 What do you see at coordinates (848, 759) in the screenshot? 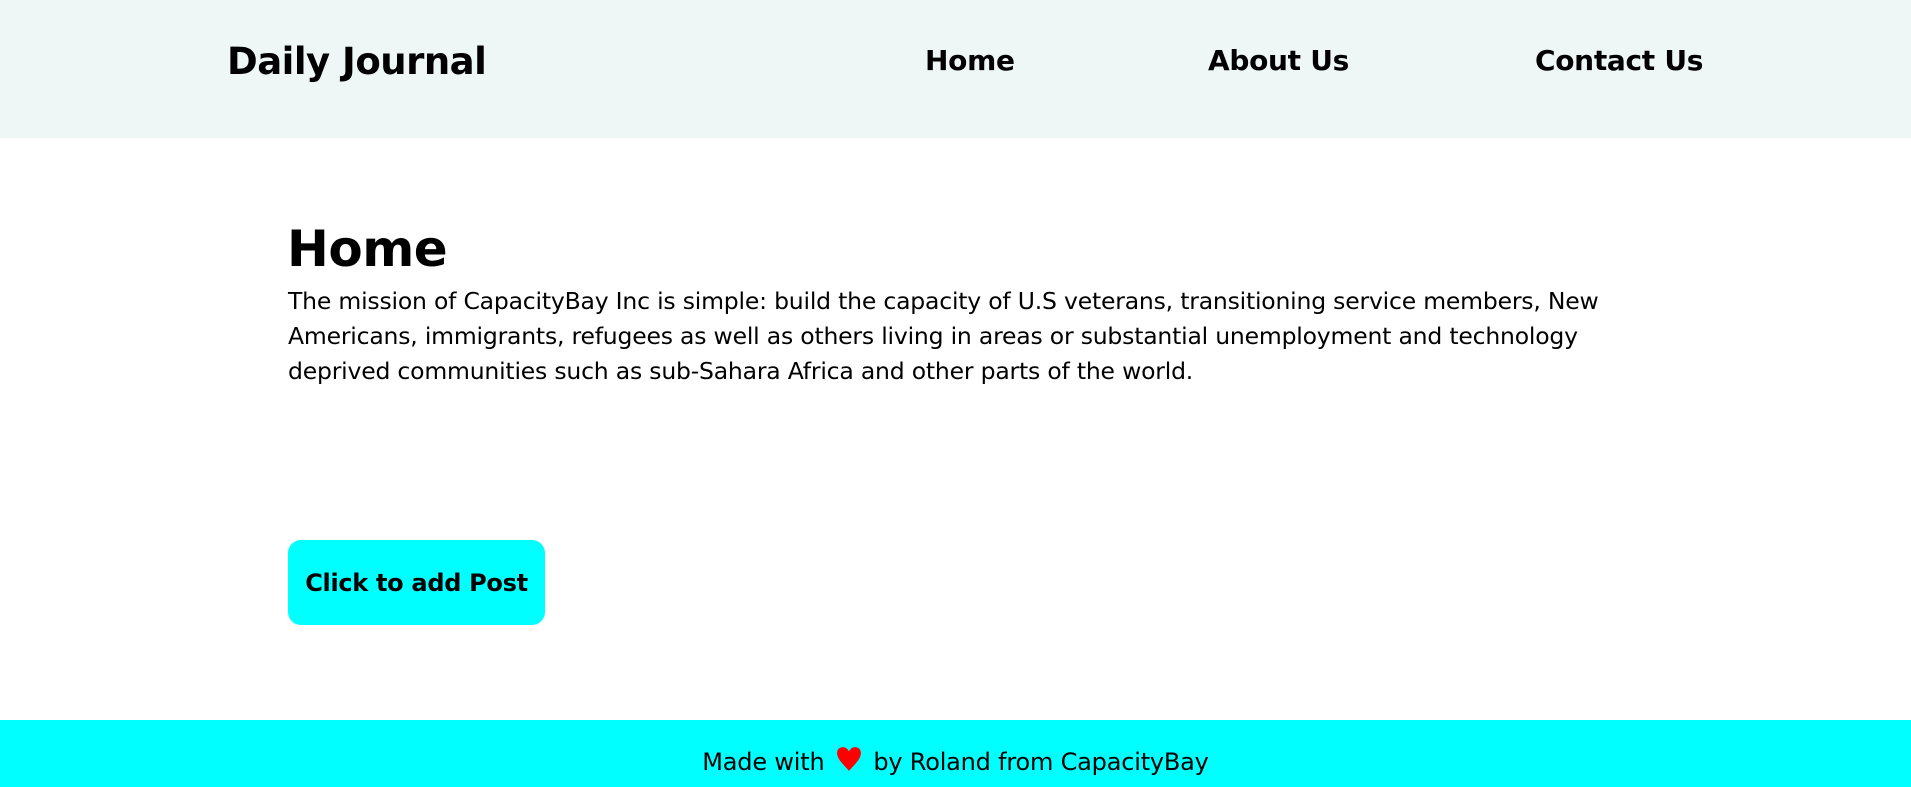
I see `heart-icon` at bounding box center [848, 759].